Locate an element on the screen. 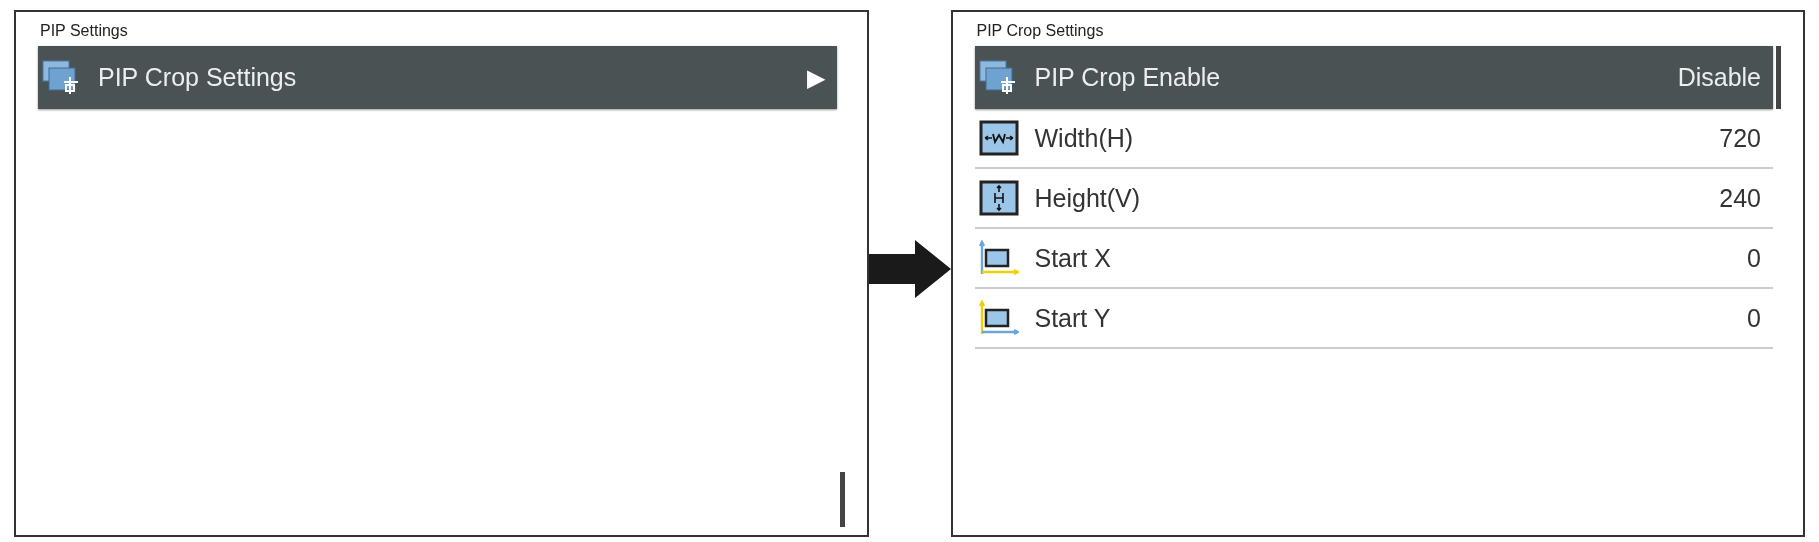 The width and height of the screenshot is (1819, 542). menu-item: Width(H) 720 is located at coordinates (1373, 139).